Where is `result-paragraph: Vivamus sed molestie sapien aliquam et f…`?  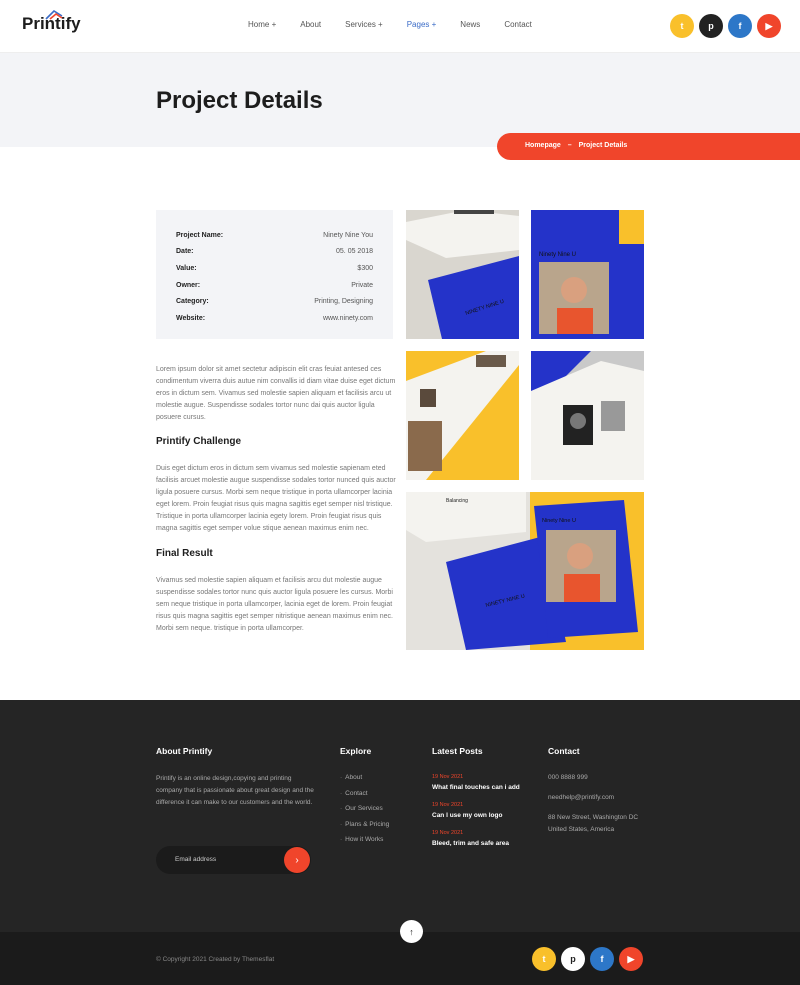
result-paragraph: Vivamus sed molestie sapien aliquam et f… is located at coordinates (274, 604).